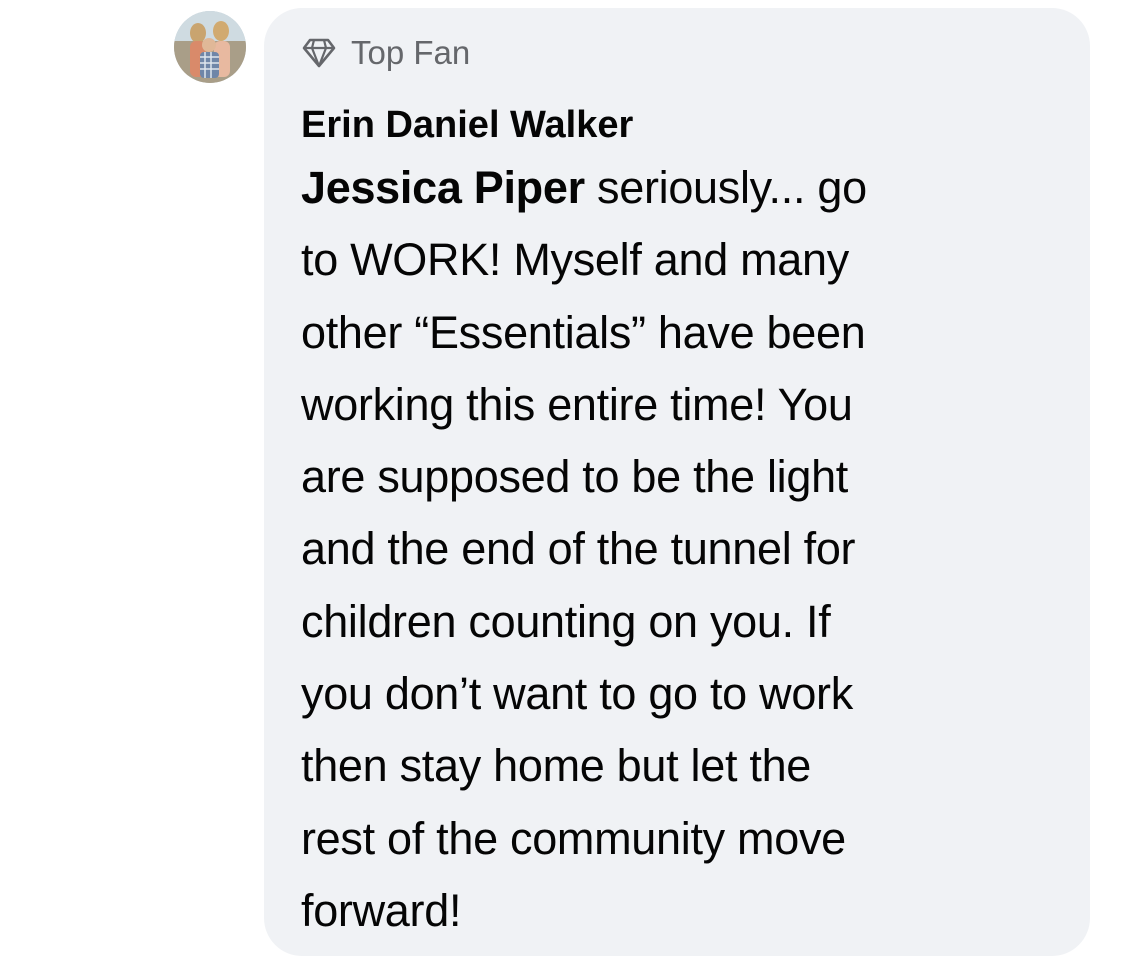  What do you see at coordinates (566, 621) in the screenshot?
I see `comment-line: children counting on you. If` at bounding box center [566, 621].